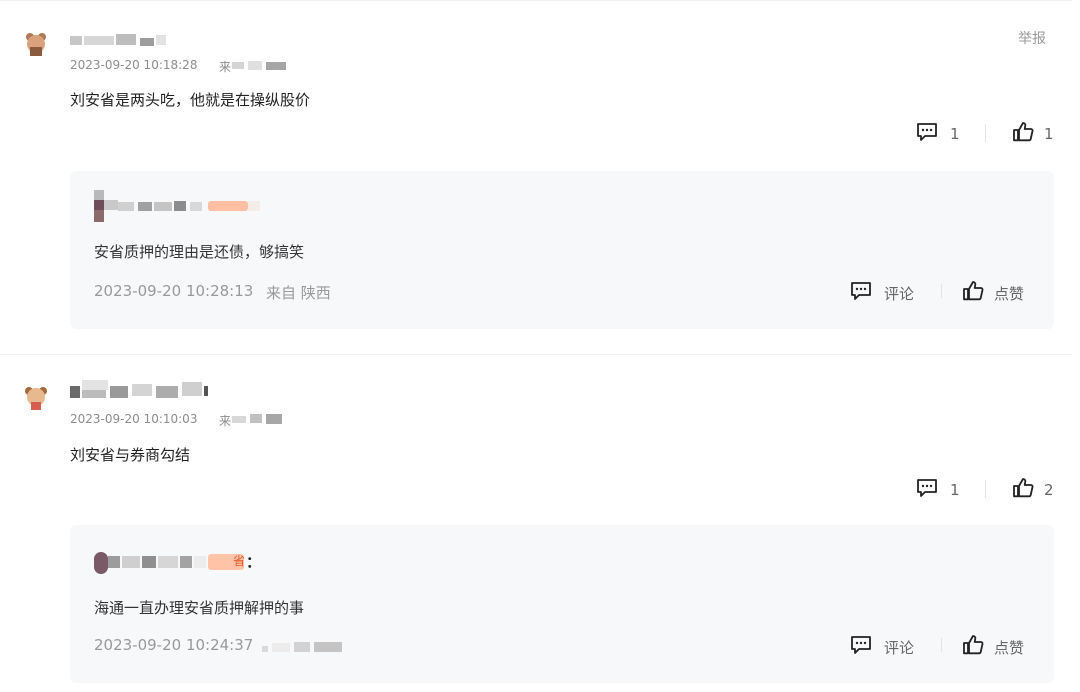  I want to click on reply-author-suffix: ：, so click(254, 562).